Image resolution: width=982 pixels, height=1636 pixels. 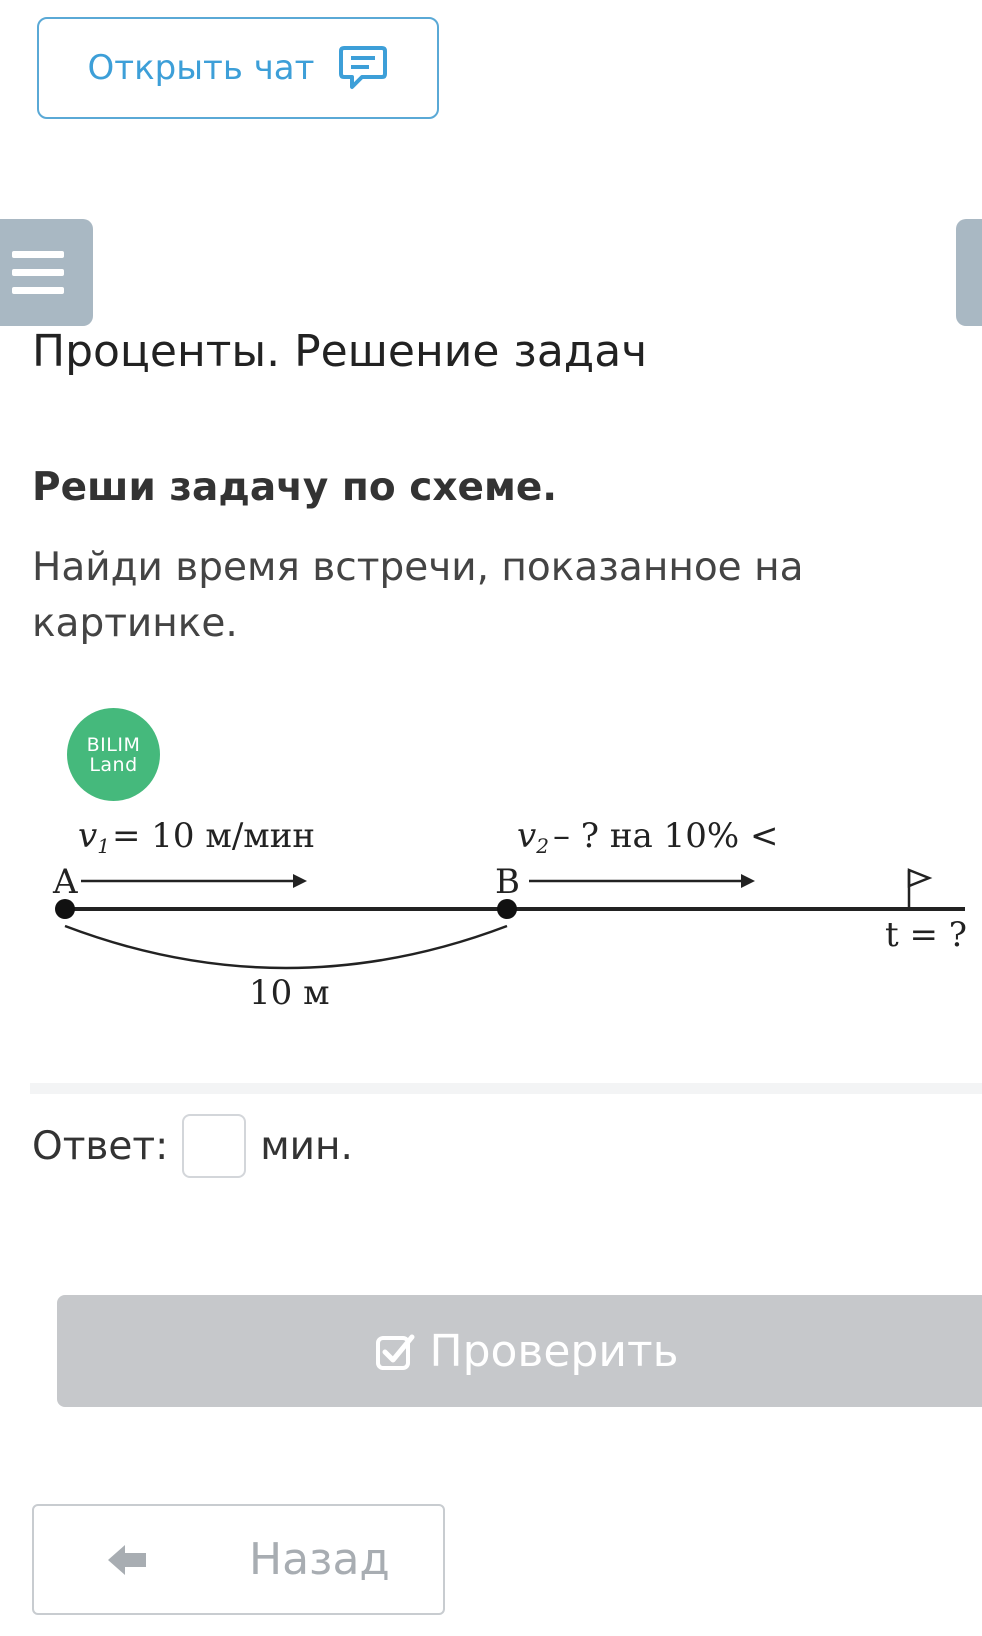 What do you see at coordinates (533, 839) in the screenshot?
I see `v2-symbol: v2` at bounding box center [533, 839].